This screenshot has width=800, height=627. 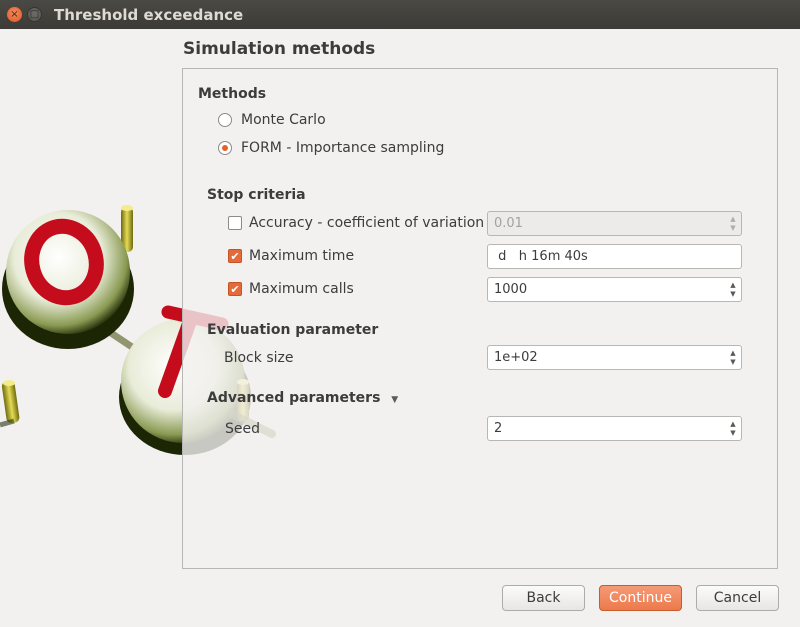 What do you see at coordinates (614, 357) in the screenshot?
I see `block-size-input: 1e+02 ▲ ▼` at bounding box center [614, 357].